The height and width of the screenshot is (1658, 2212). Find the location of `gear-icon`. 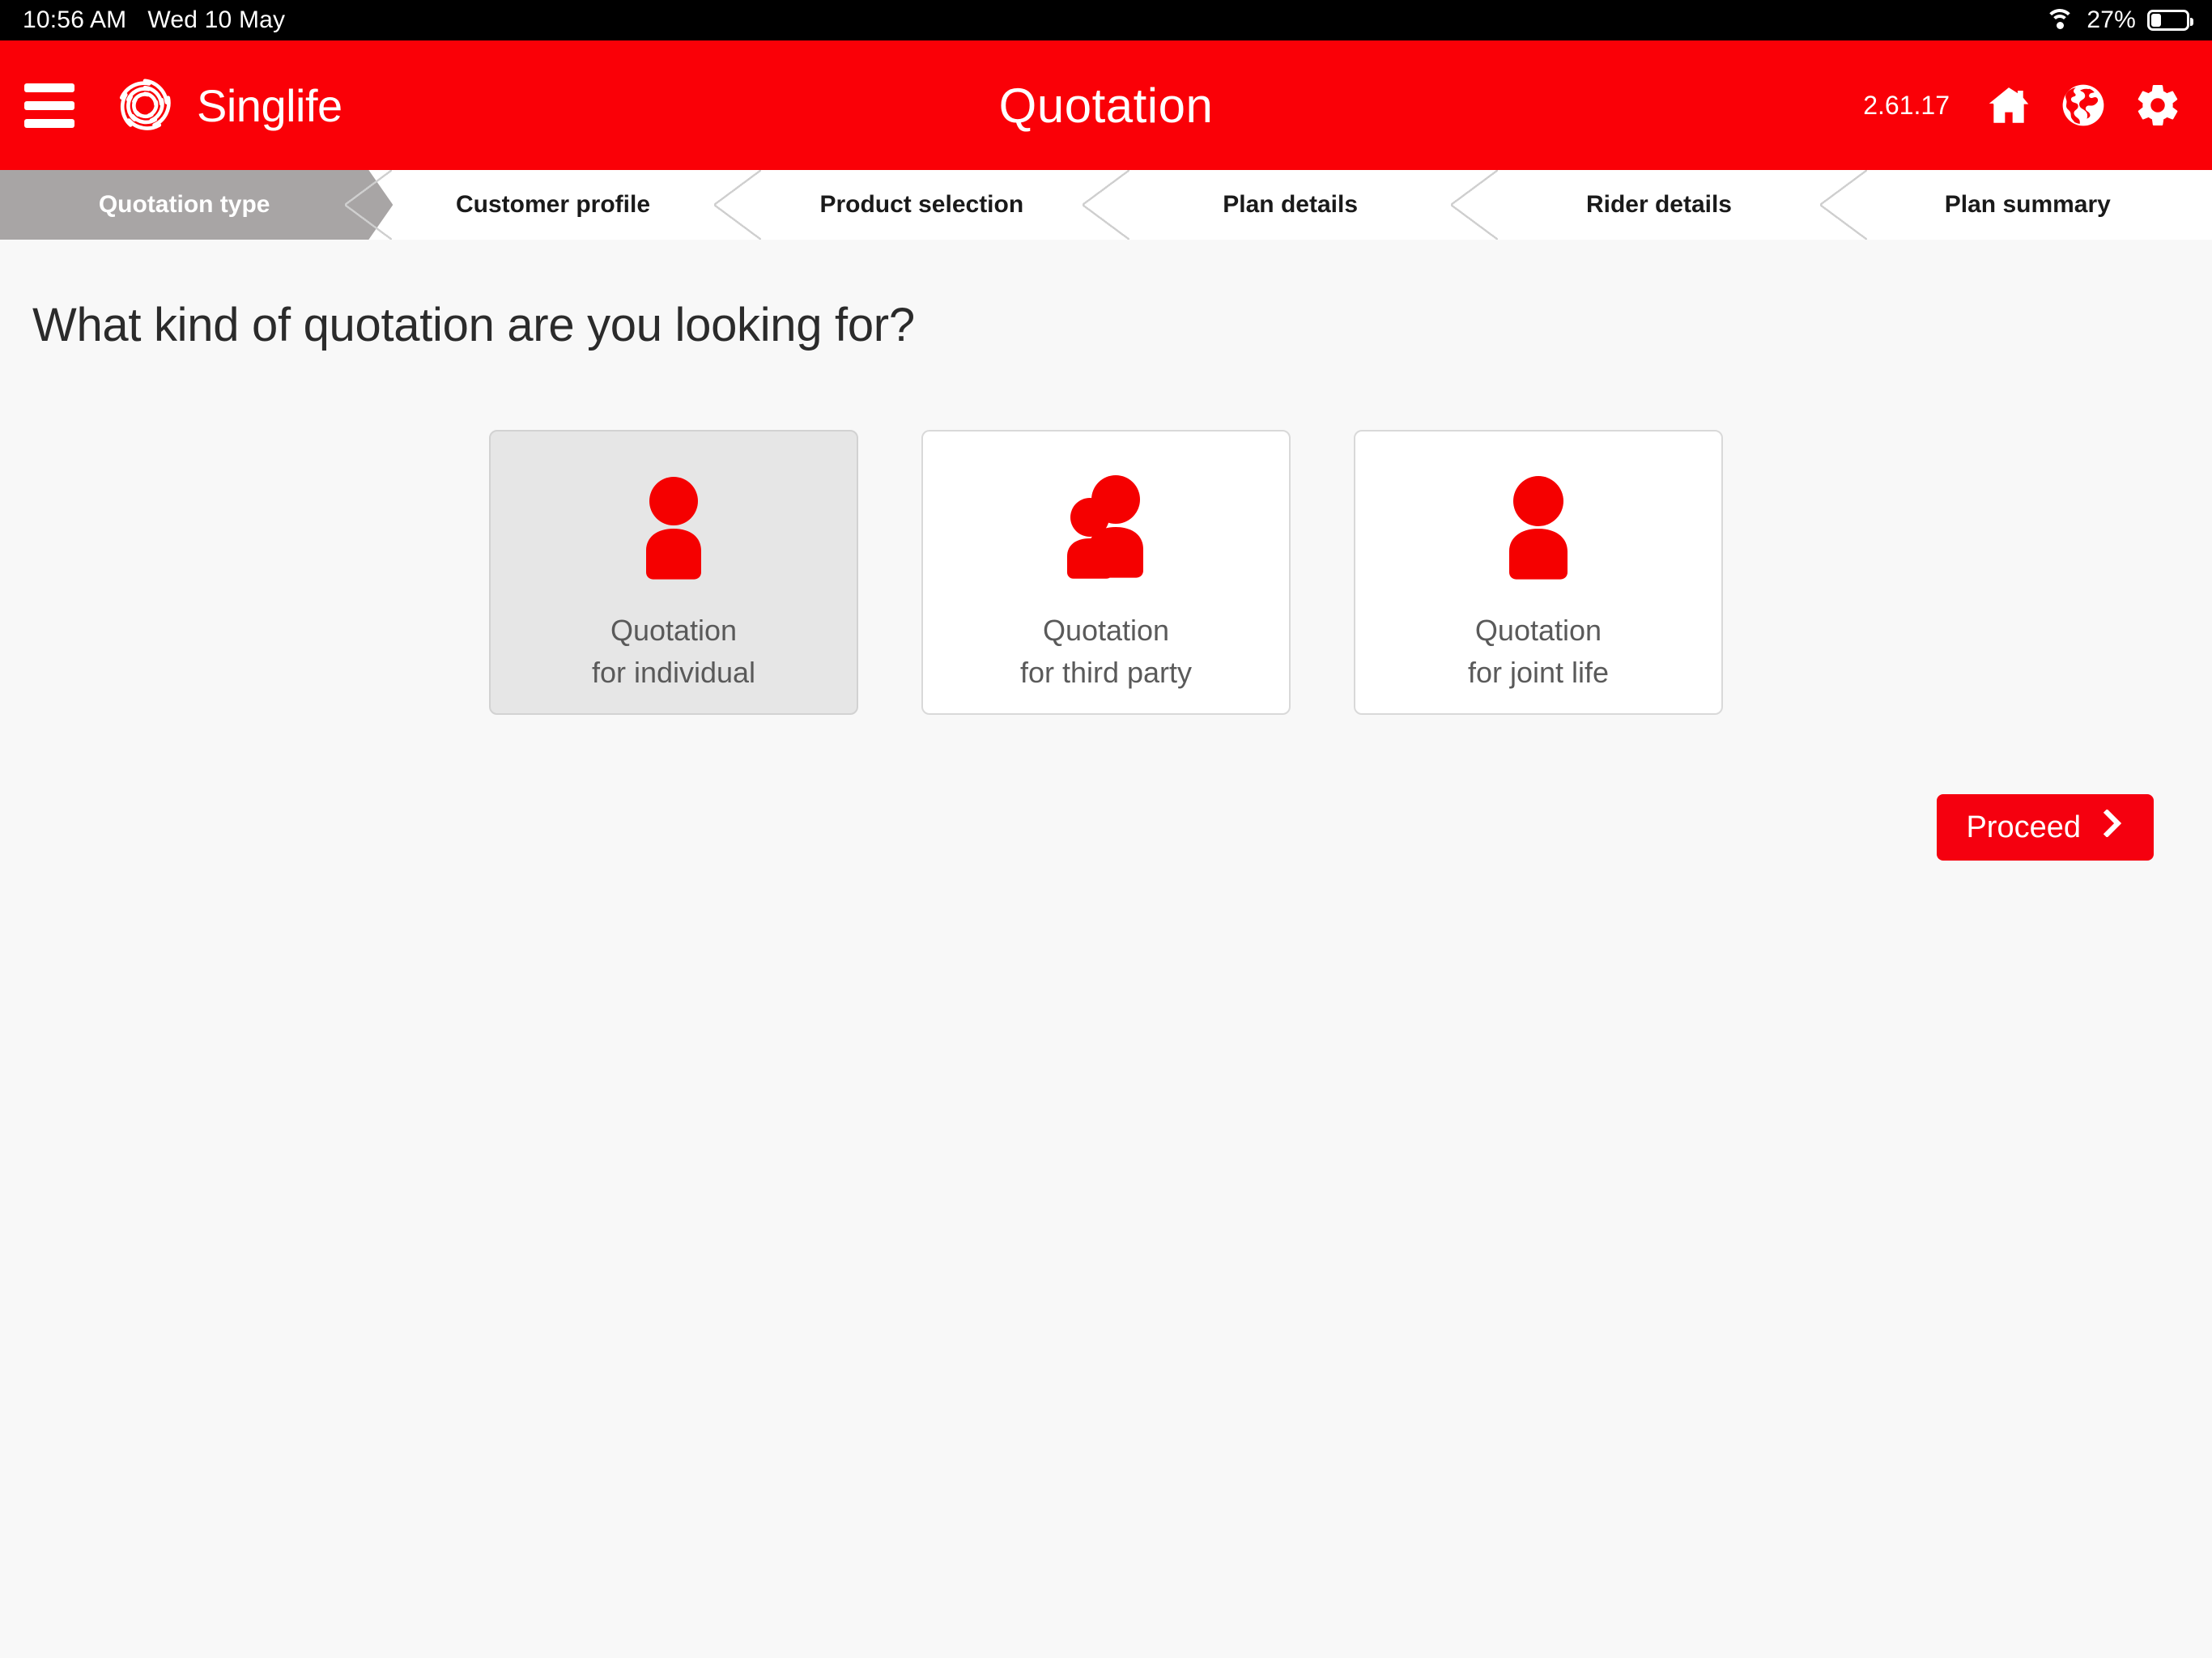

gear-icon is located at coordinates (2158, 105).